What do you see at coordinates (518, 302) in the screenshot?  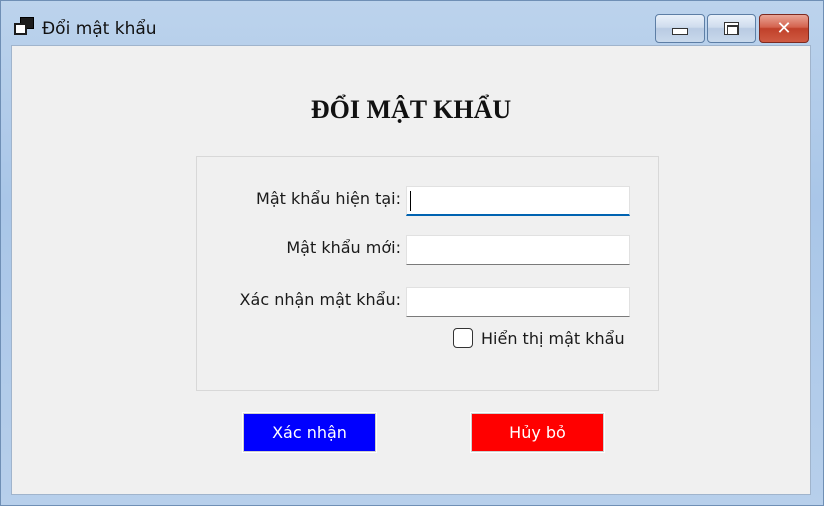 I see `confirm-password-field` at bounding box center [518, 302].